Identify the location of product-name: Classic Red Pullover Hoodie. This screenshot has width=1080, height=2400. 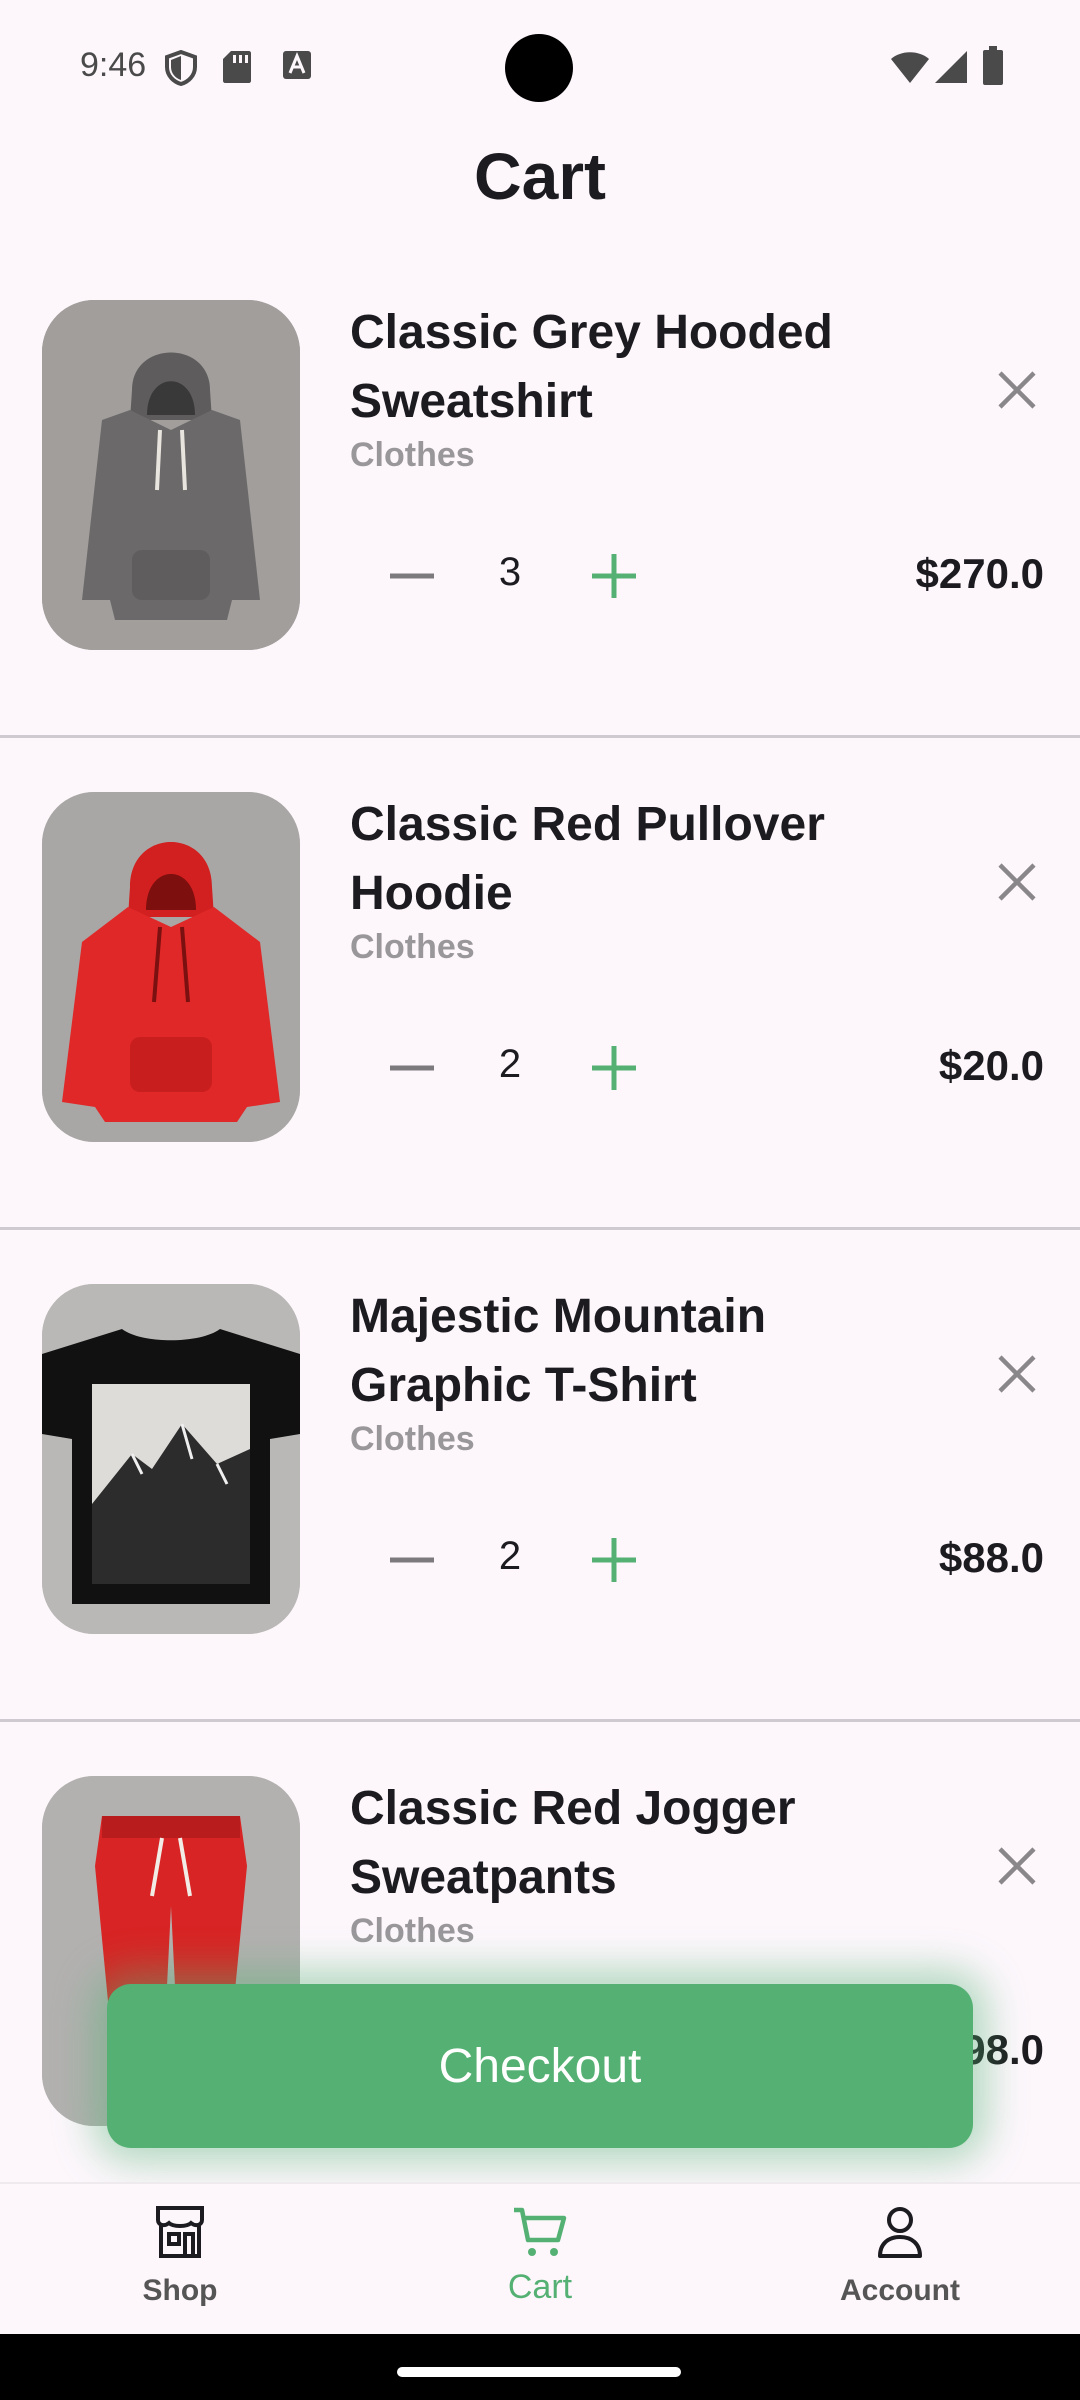
(587, 859).